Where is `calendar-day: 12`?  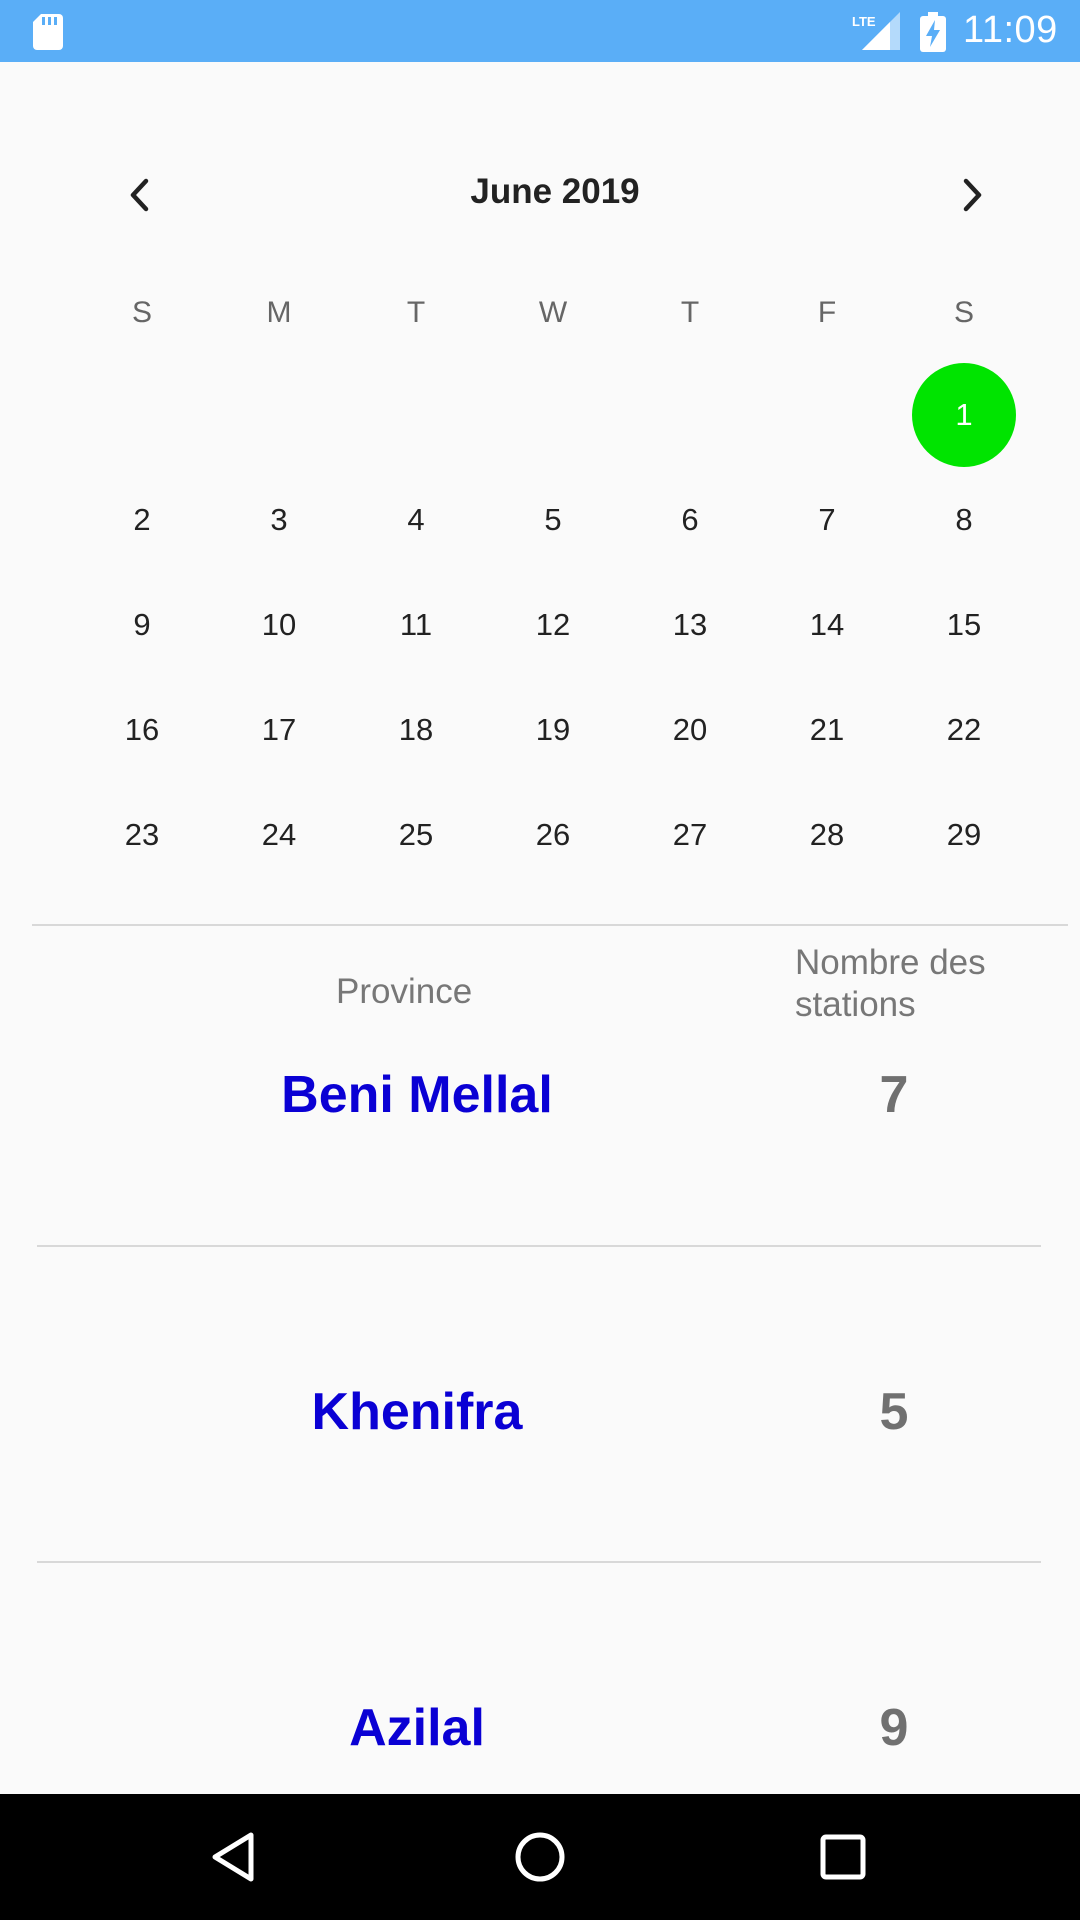
calendar-day: 12 is located at coordinates (553, 625).